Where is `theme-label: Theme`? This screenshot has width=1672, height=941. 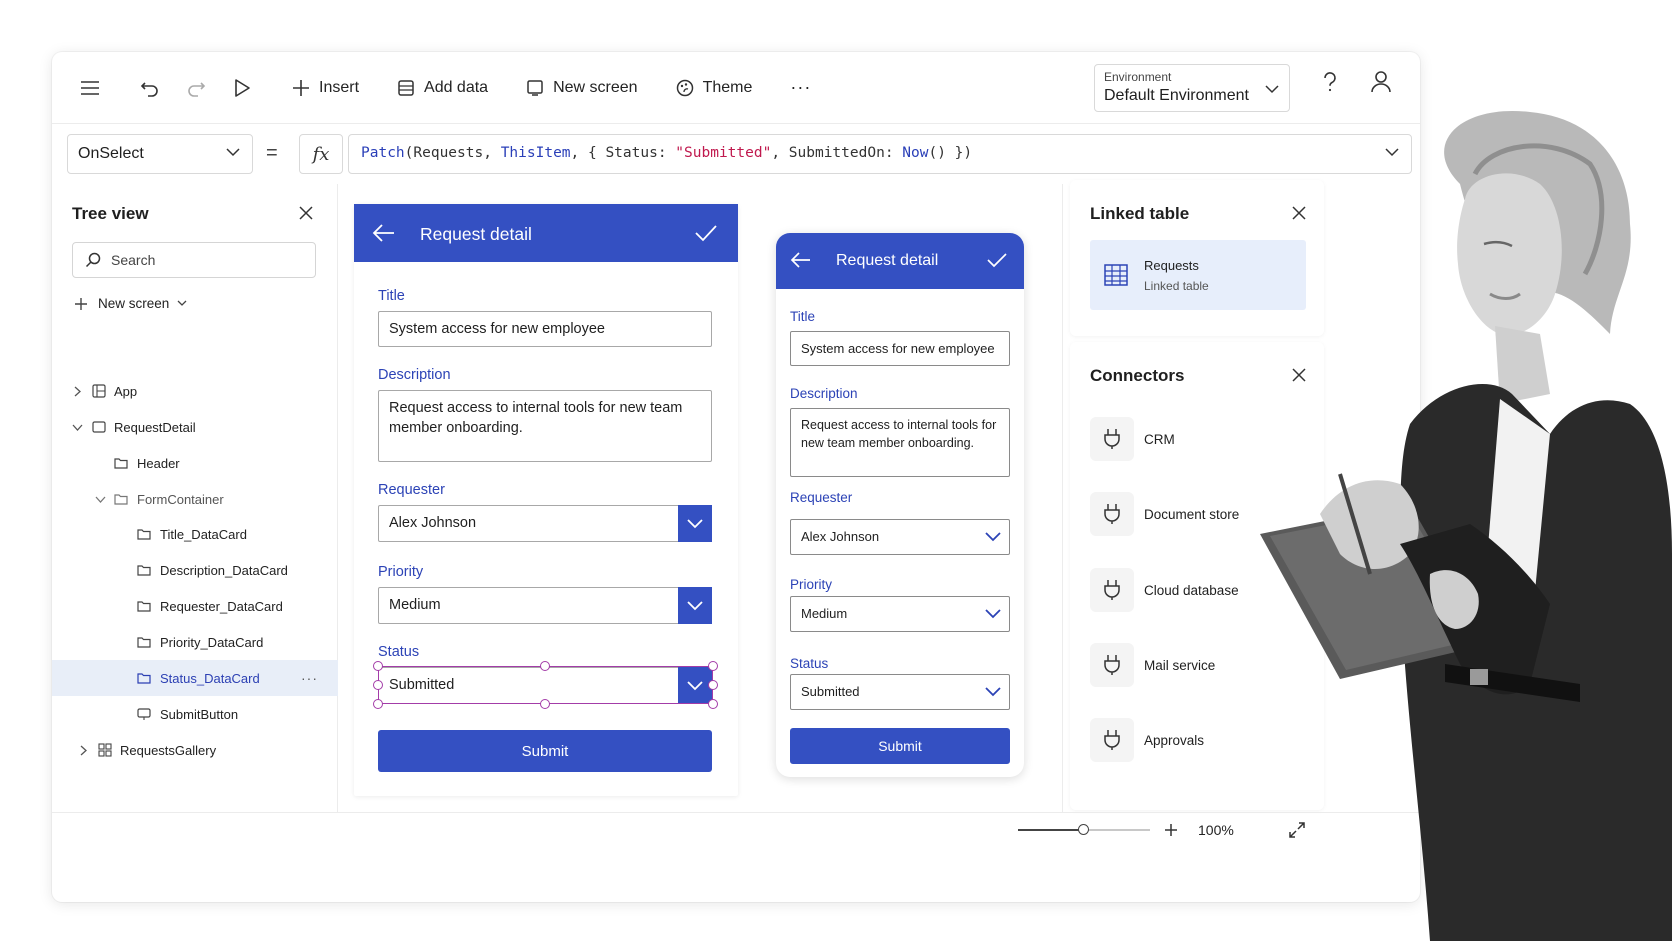 theme-label: Theme is located at coordinates (727, 87).